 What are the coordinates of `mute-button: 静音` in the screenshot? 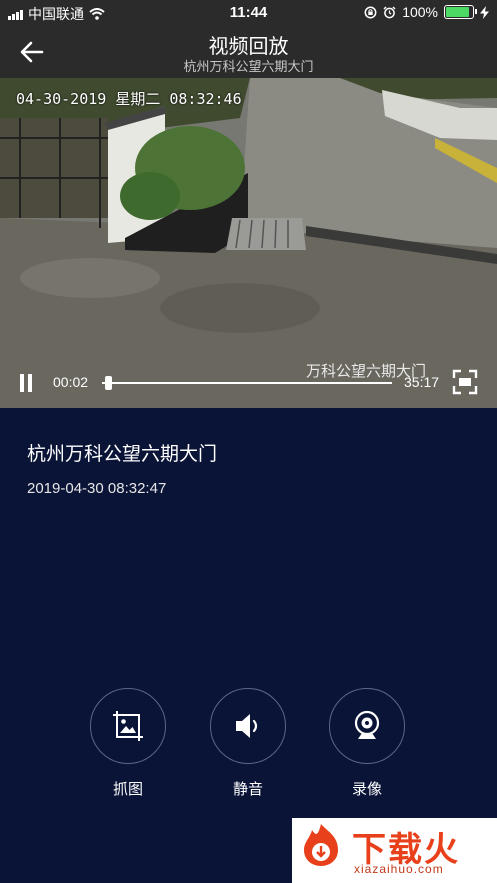 It's located at (248, 743).